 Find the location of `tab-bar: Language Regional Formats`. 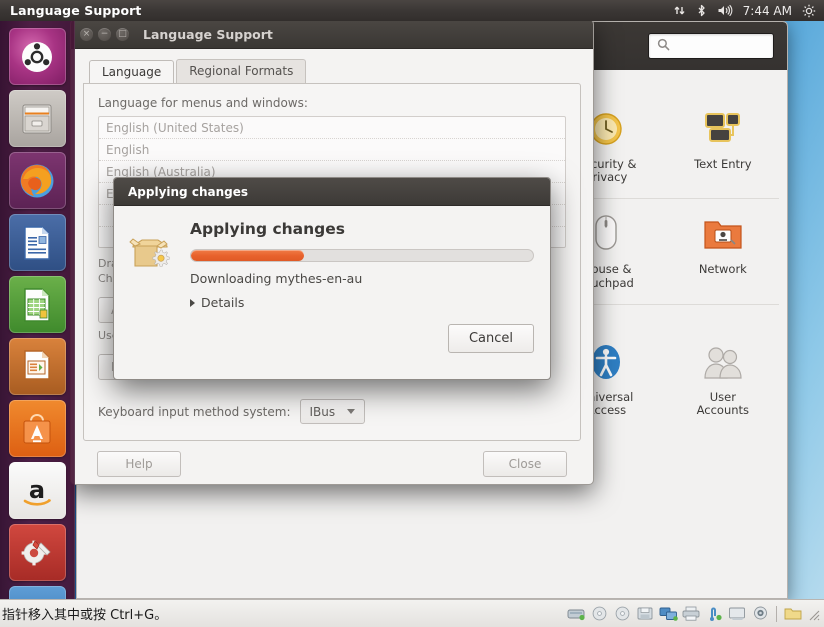

tab-bar: Language Regional Formats is located at coordinates (332, 71).